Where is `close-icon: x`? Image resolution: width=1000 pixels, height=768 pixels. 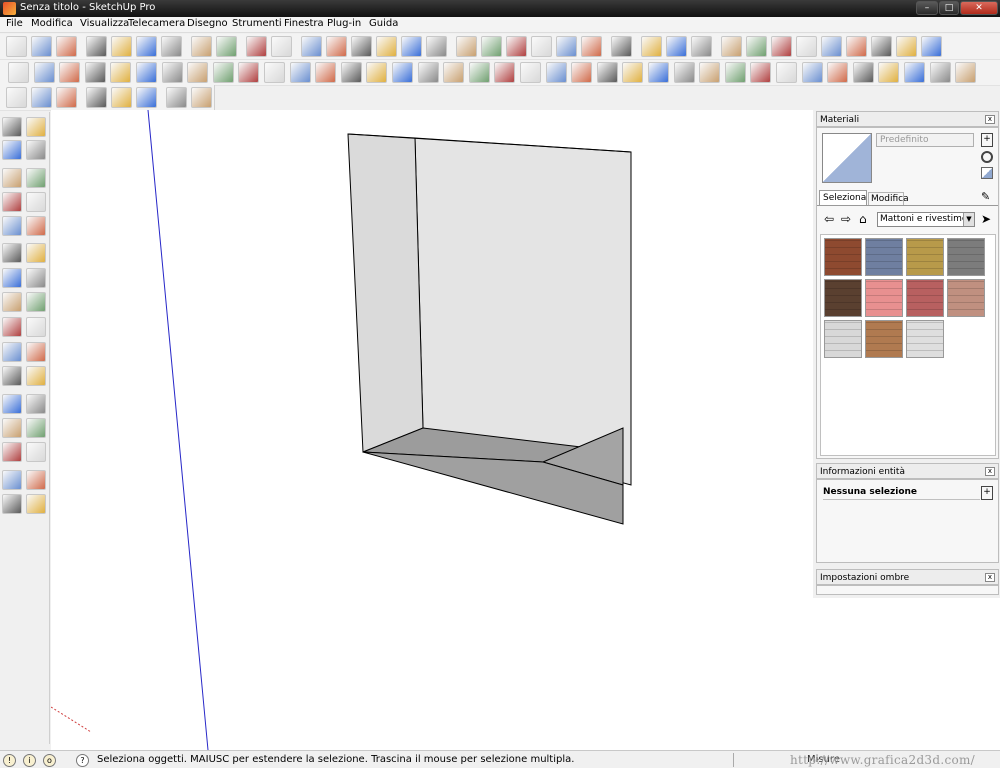 close-icon: x is located at coordinates (990, 119).